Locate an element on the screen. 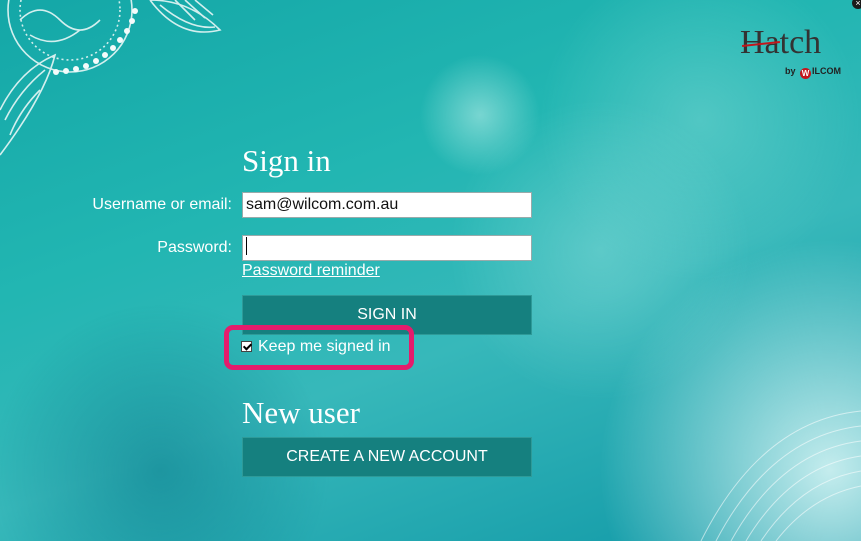  password-reminder-link: Password reminder is located at coordinates (311, 271).